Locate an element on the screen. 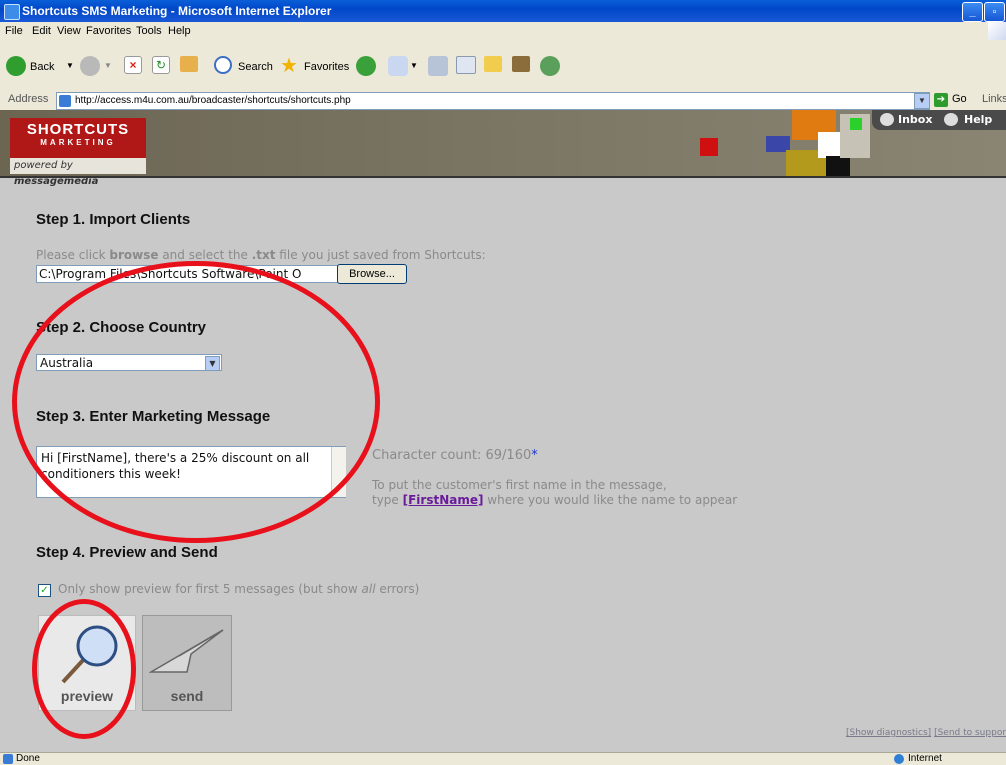 This screenshot has width=1006, height=765. step4-heading: Step 4. Preview and Send is located at coordinates (127, 552).